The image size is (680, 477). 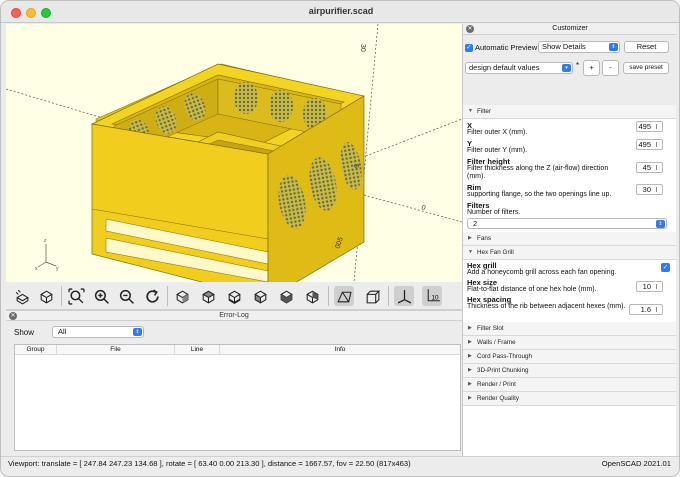 What do you see at coordinates (312, 296) in the screenshot?
I see `view-back-icon` at bounding box center [312, 296].